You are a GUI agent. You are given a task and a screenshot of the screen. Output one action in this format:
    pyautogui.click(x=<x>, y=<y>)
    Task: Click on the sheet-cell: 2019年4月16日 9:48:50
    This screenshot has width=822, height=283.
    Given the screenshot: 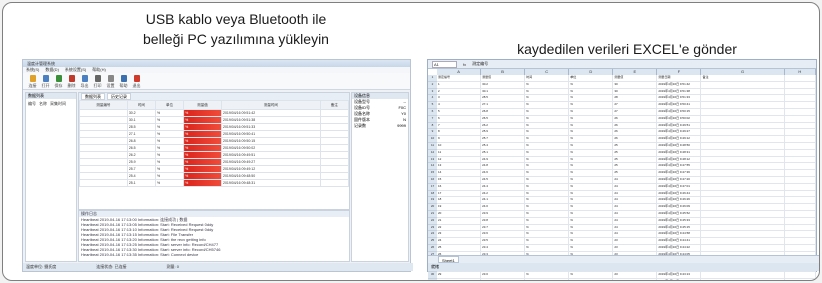 What is the action you would take?
    pyautogui.click(x=679, y=145)
    